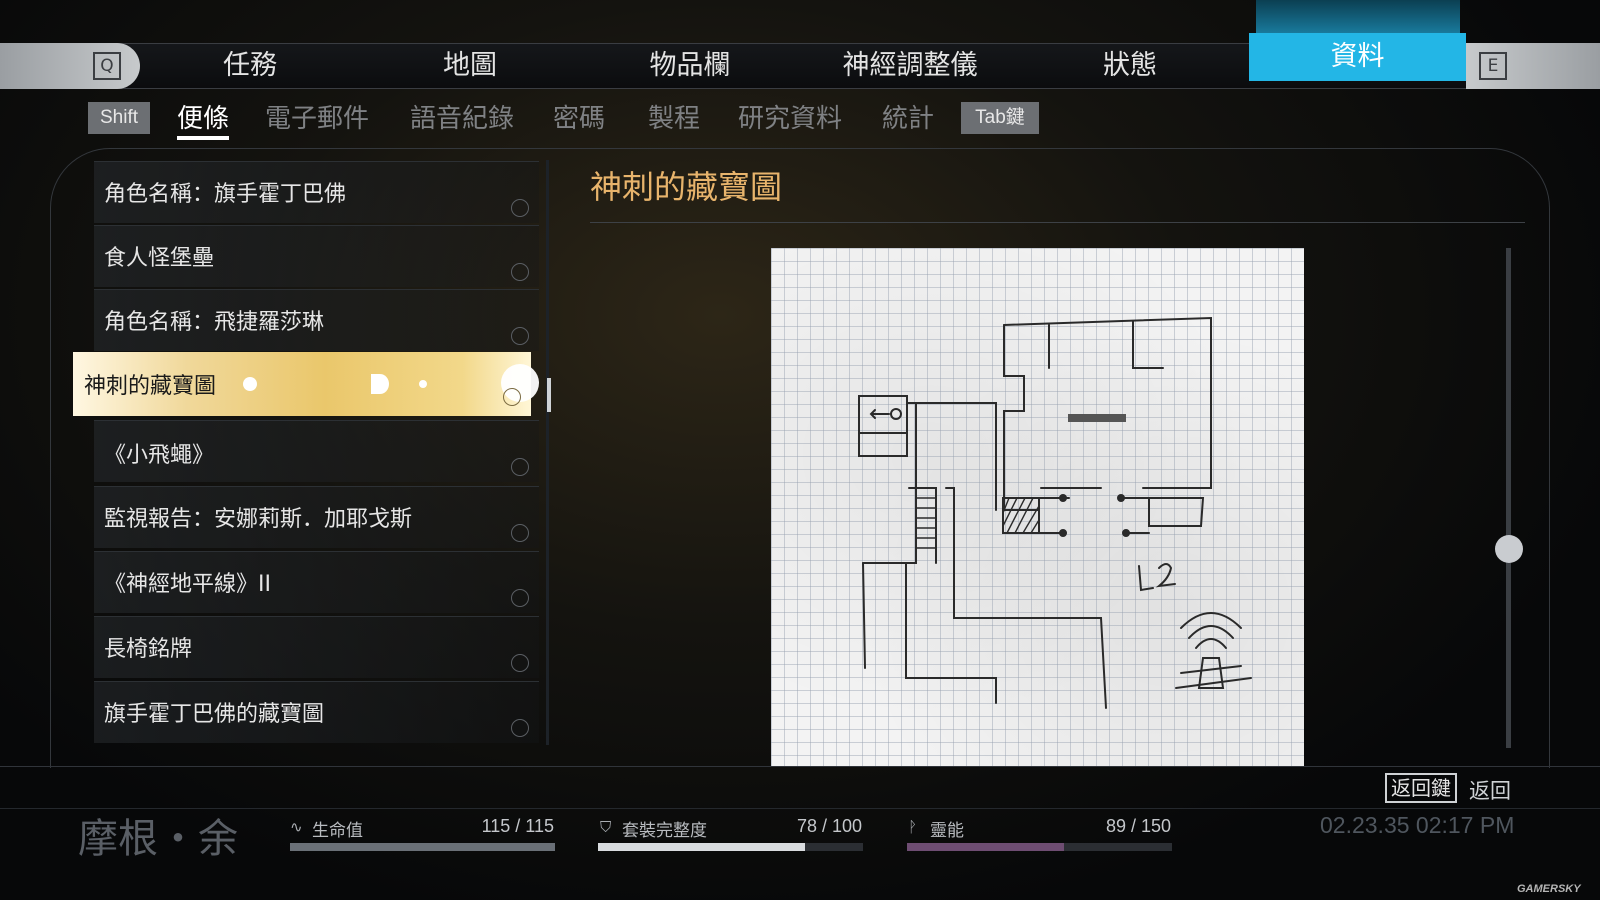  I want to click on game-clock: 02.23.35 02:17 PM, so click(1417, 825).